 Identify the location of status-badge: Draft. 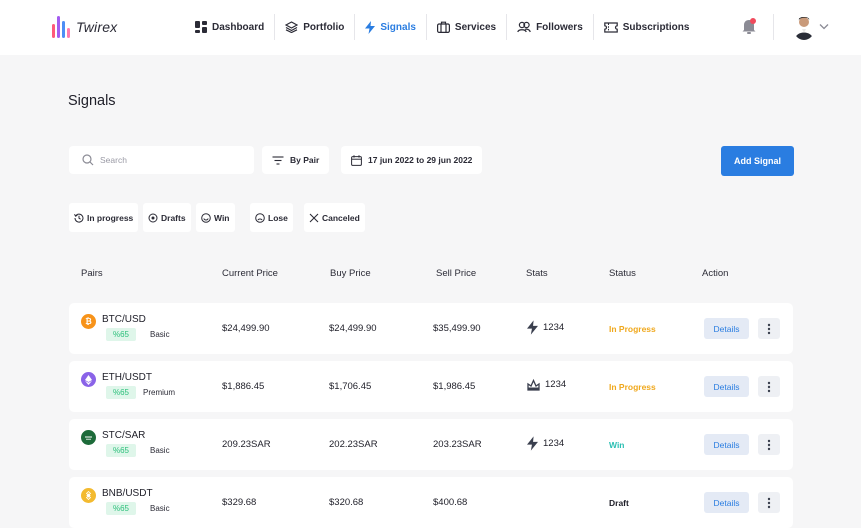
(619, 503).